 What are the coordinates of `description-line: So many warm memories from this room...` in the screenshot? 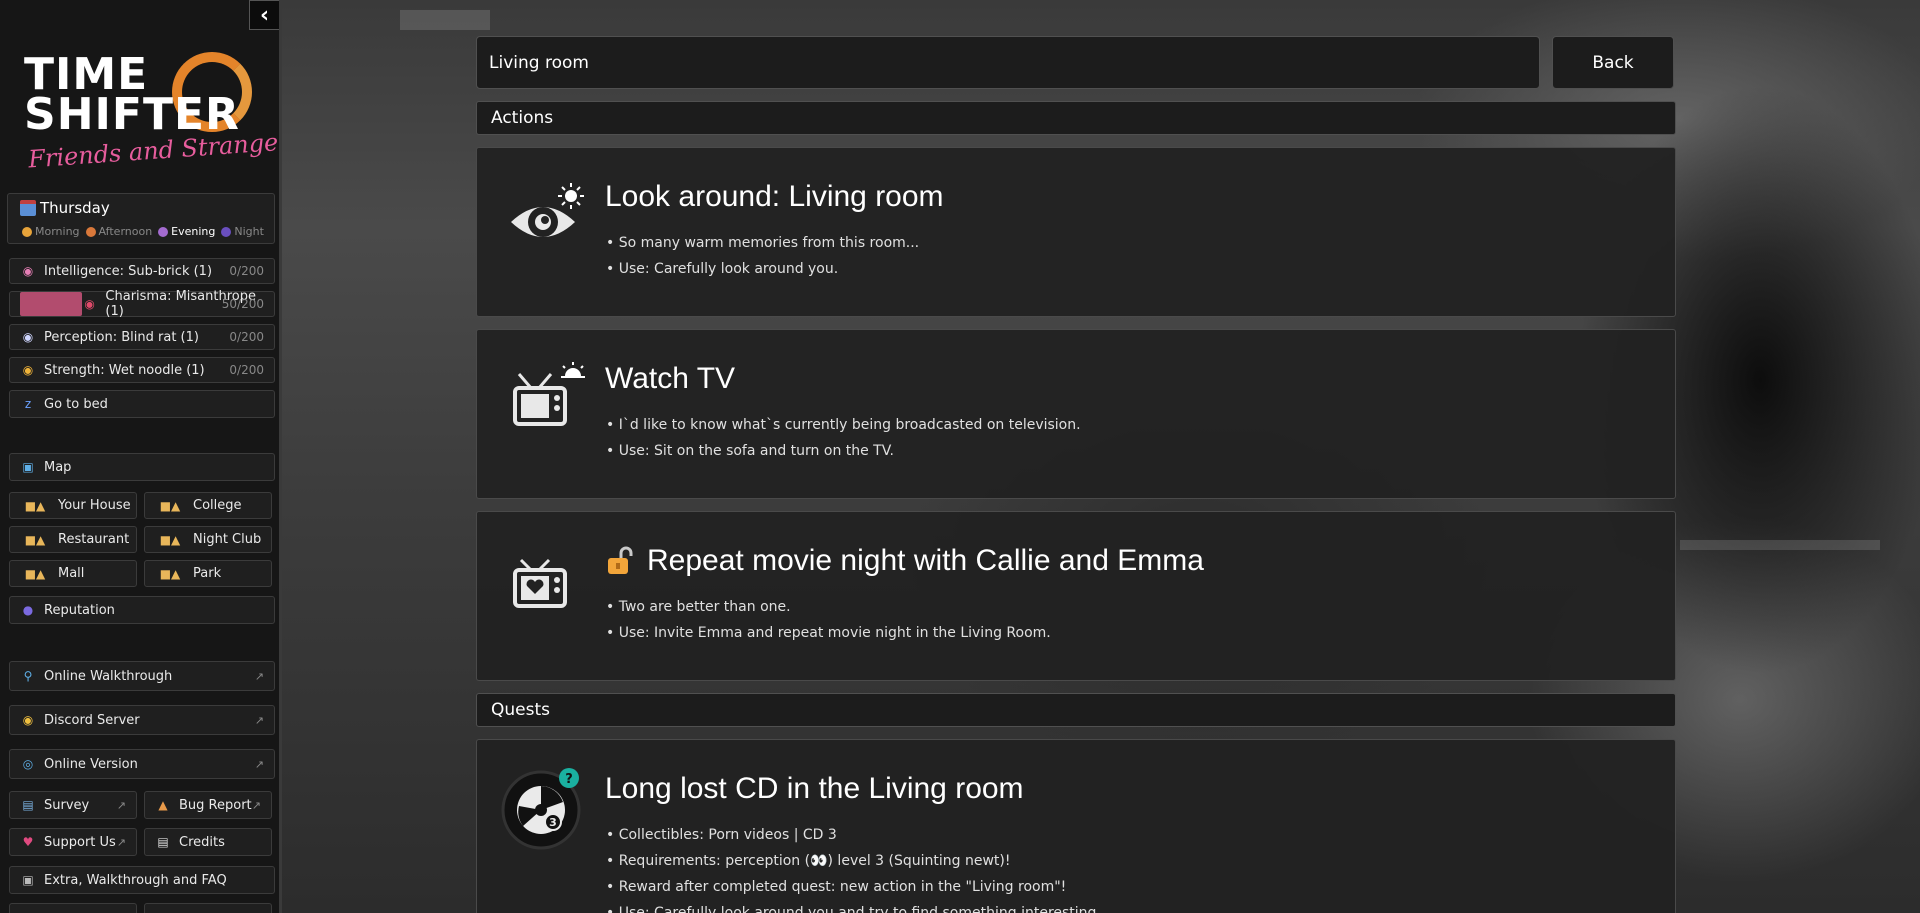 It's located at (762, 243).